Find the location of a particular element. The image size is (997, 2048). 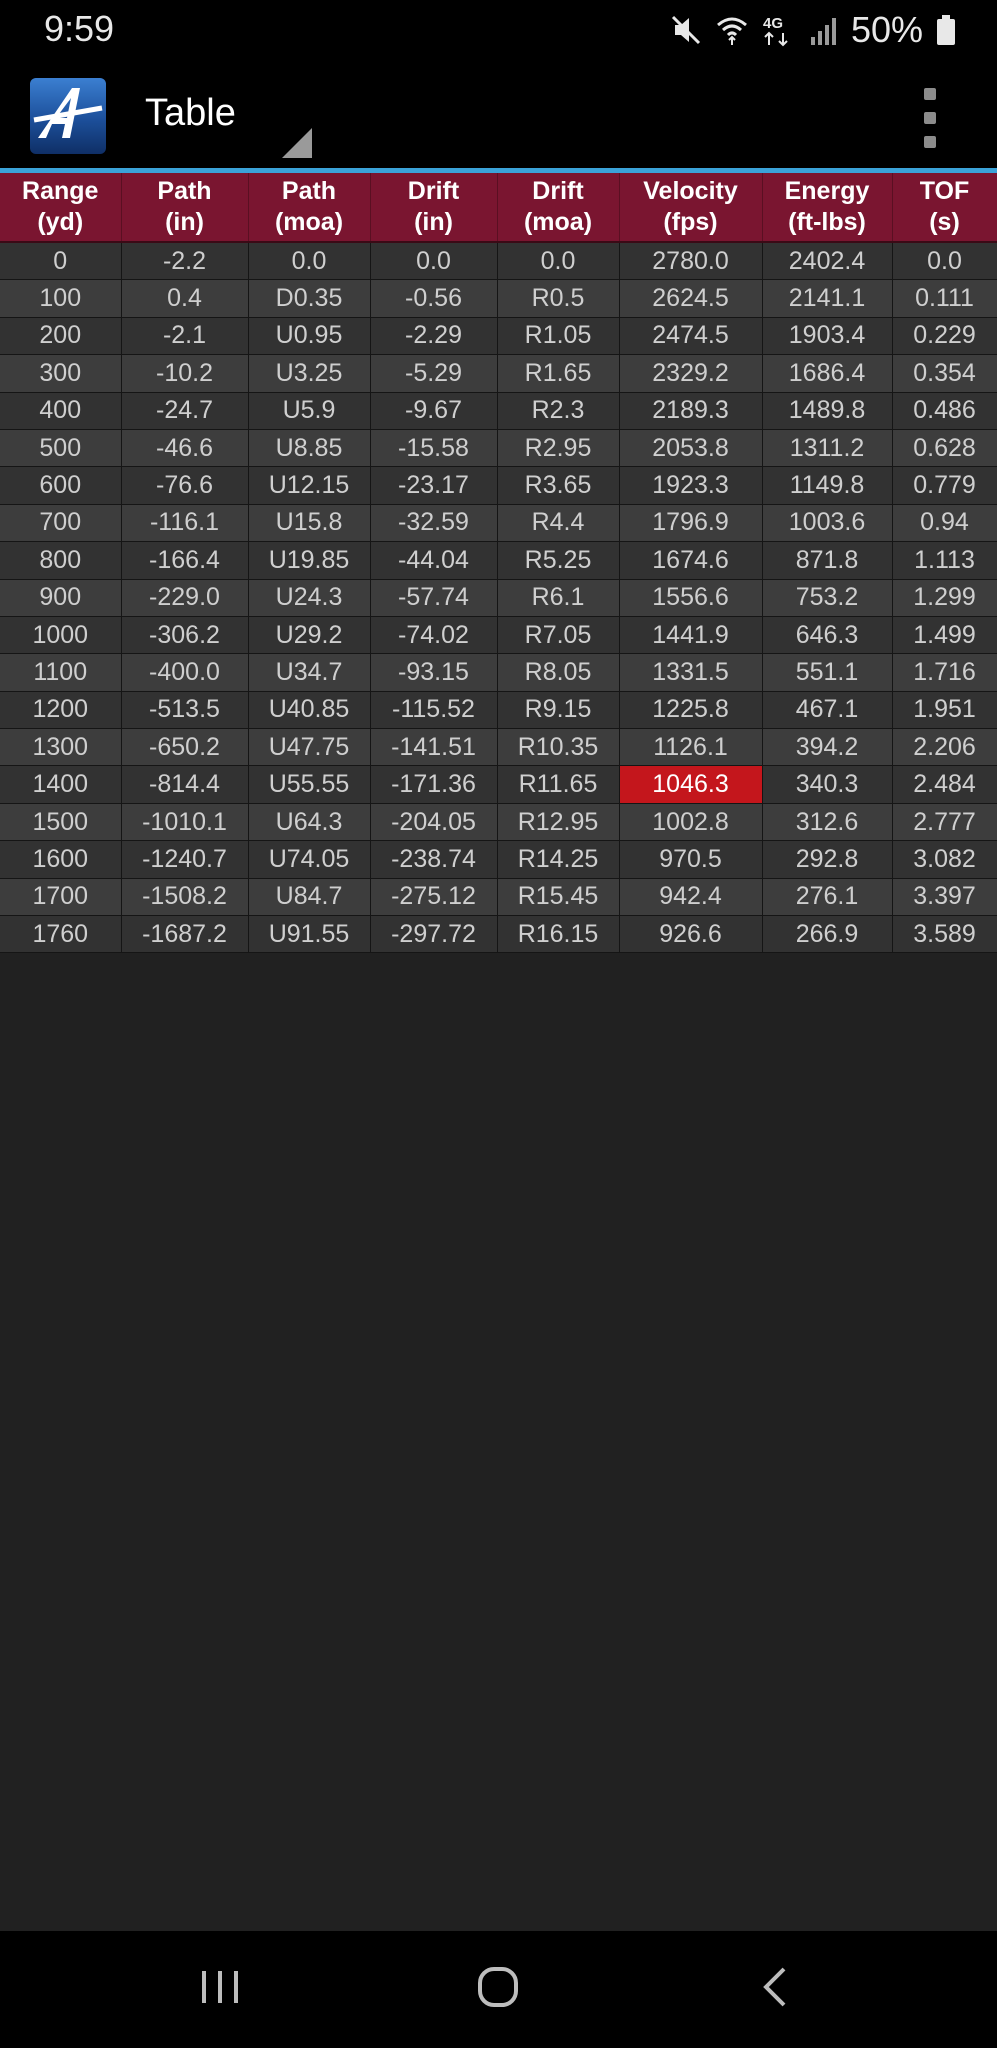

table-cell: 753.2 is located at coordinates (827, 598).